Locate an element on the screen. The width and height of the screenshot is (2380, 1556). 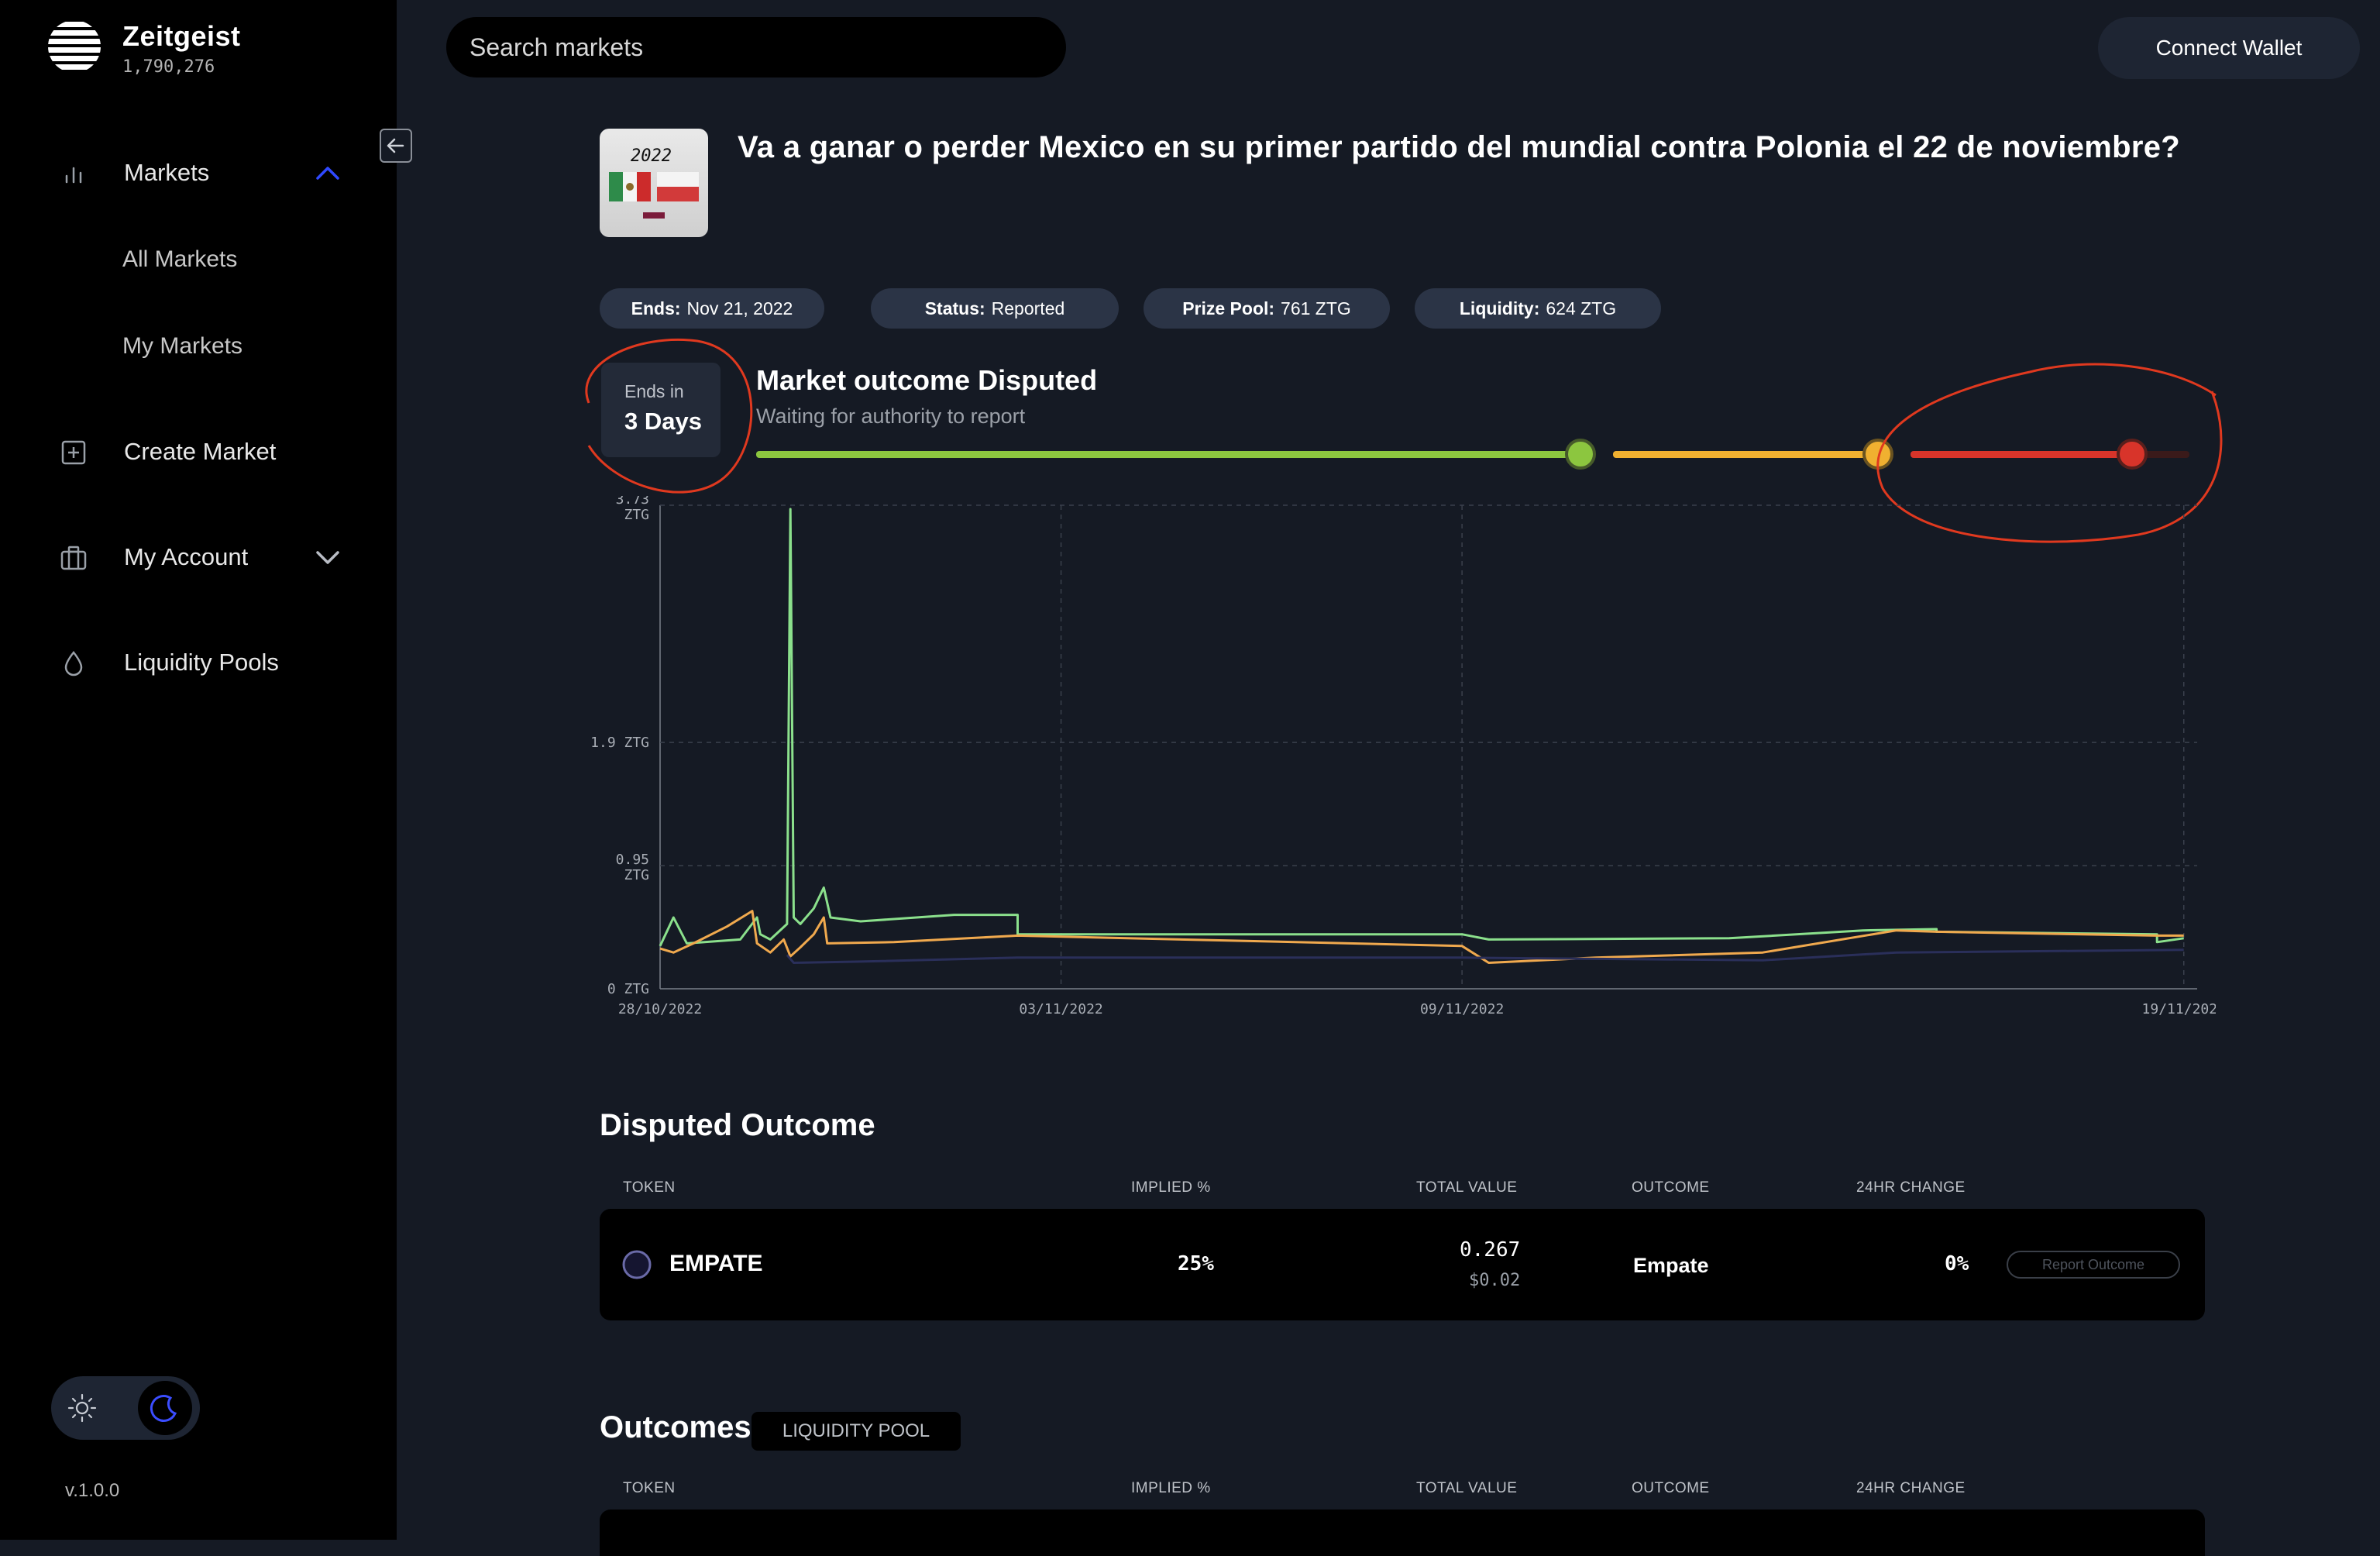
nav-liquidity-pools: Liquidity Pools is located at coordinates (198, 662).